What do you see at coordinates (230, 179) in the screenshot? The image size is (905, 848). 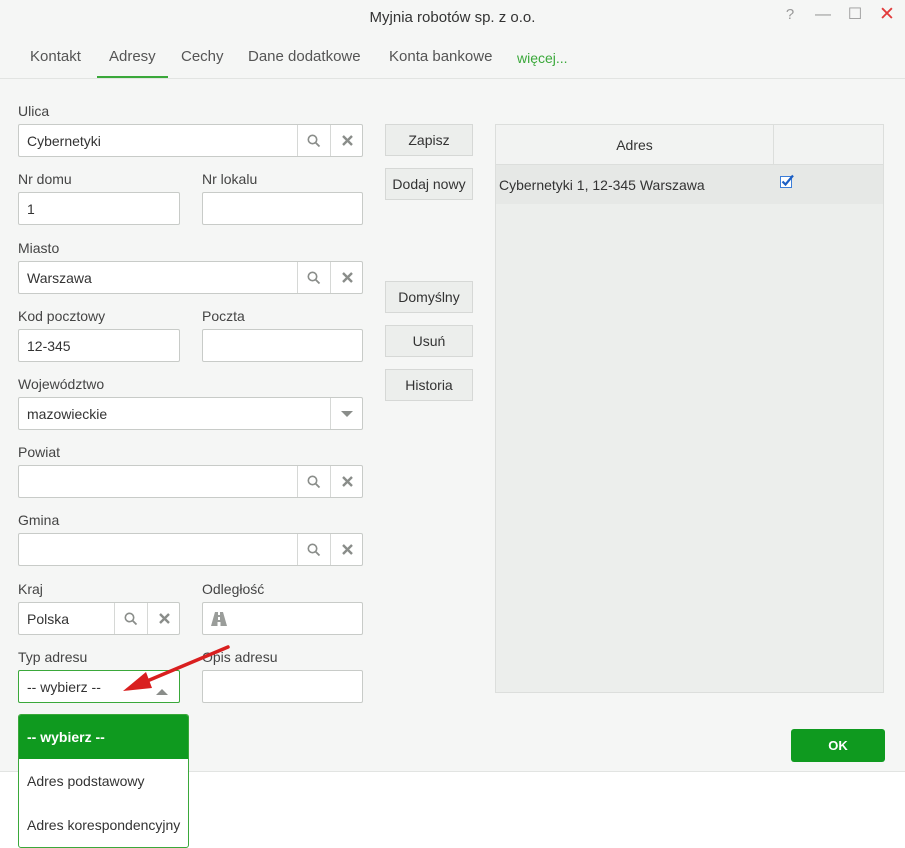 I see `nr-lokalu-label: Nr lokalu` at bounding box center [230, 179].